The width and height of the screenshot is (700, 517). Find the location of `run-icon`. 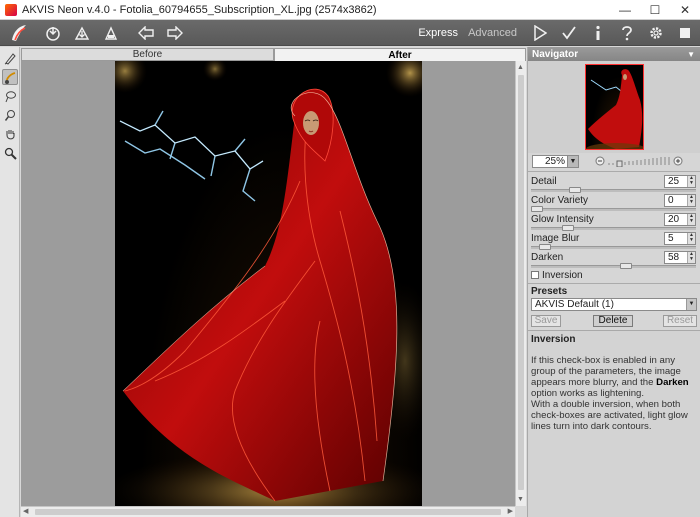

run-icon is located at coordinates (540, 33).